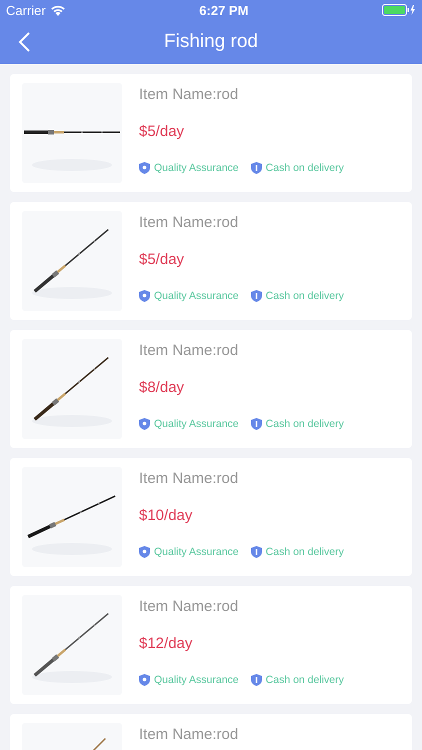 Image resolution: width=422 pixels, height=750 pixels. What do you see at coordinates (166, 643) in the screenshot?
I see `item-price: $12/day` at bounding box center [166, 643].